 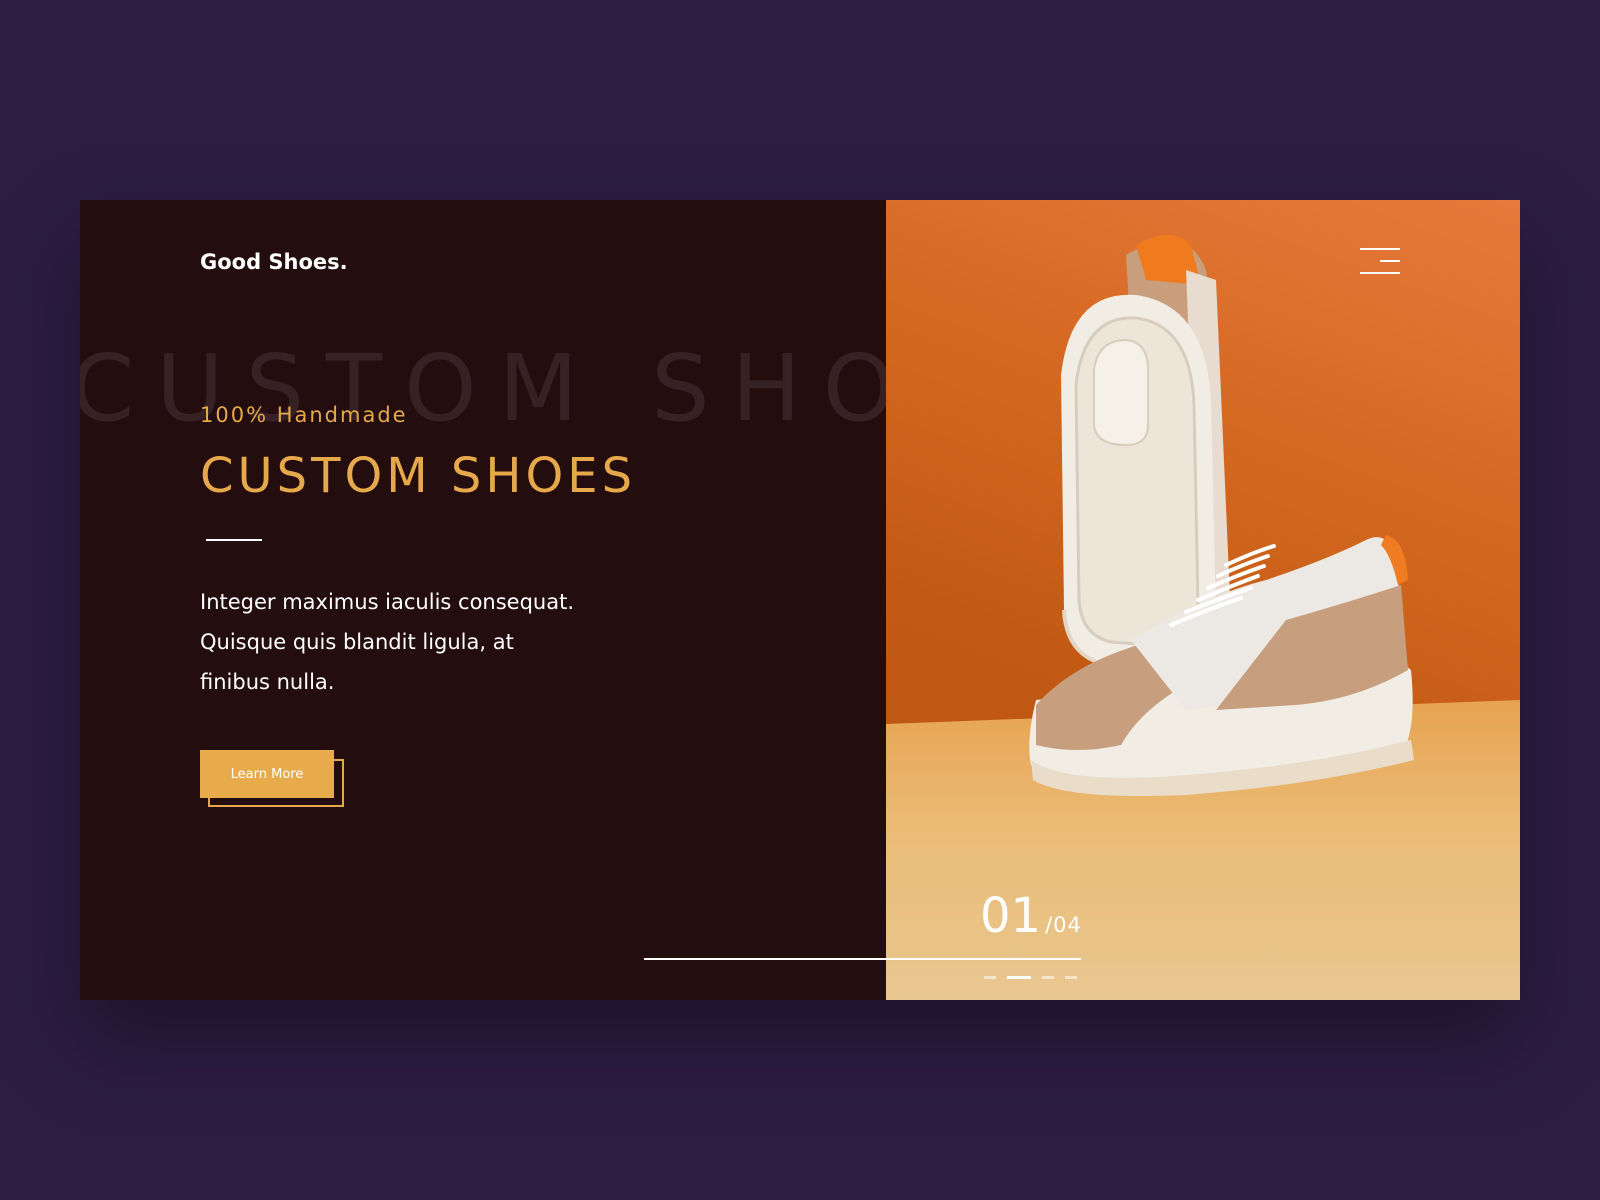 I want to click on hamburger-menu-icon, so click(x=1382, y=263).